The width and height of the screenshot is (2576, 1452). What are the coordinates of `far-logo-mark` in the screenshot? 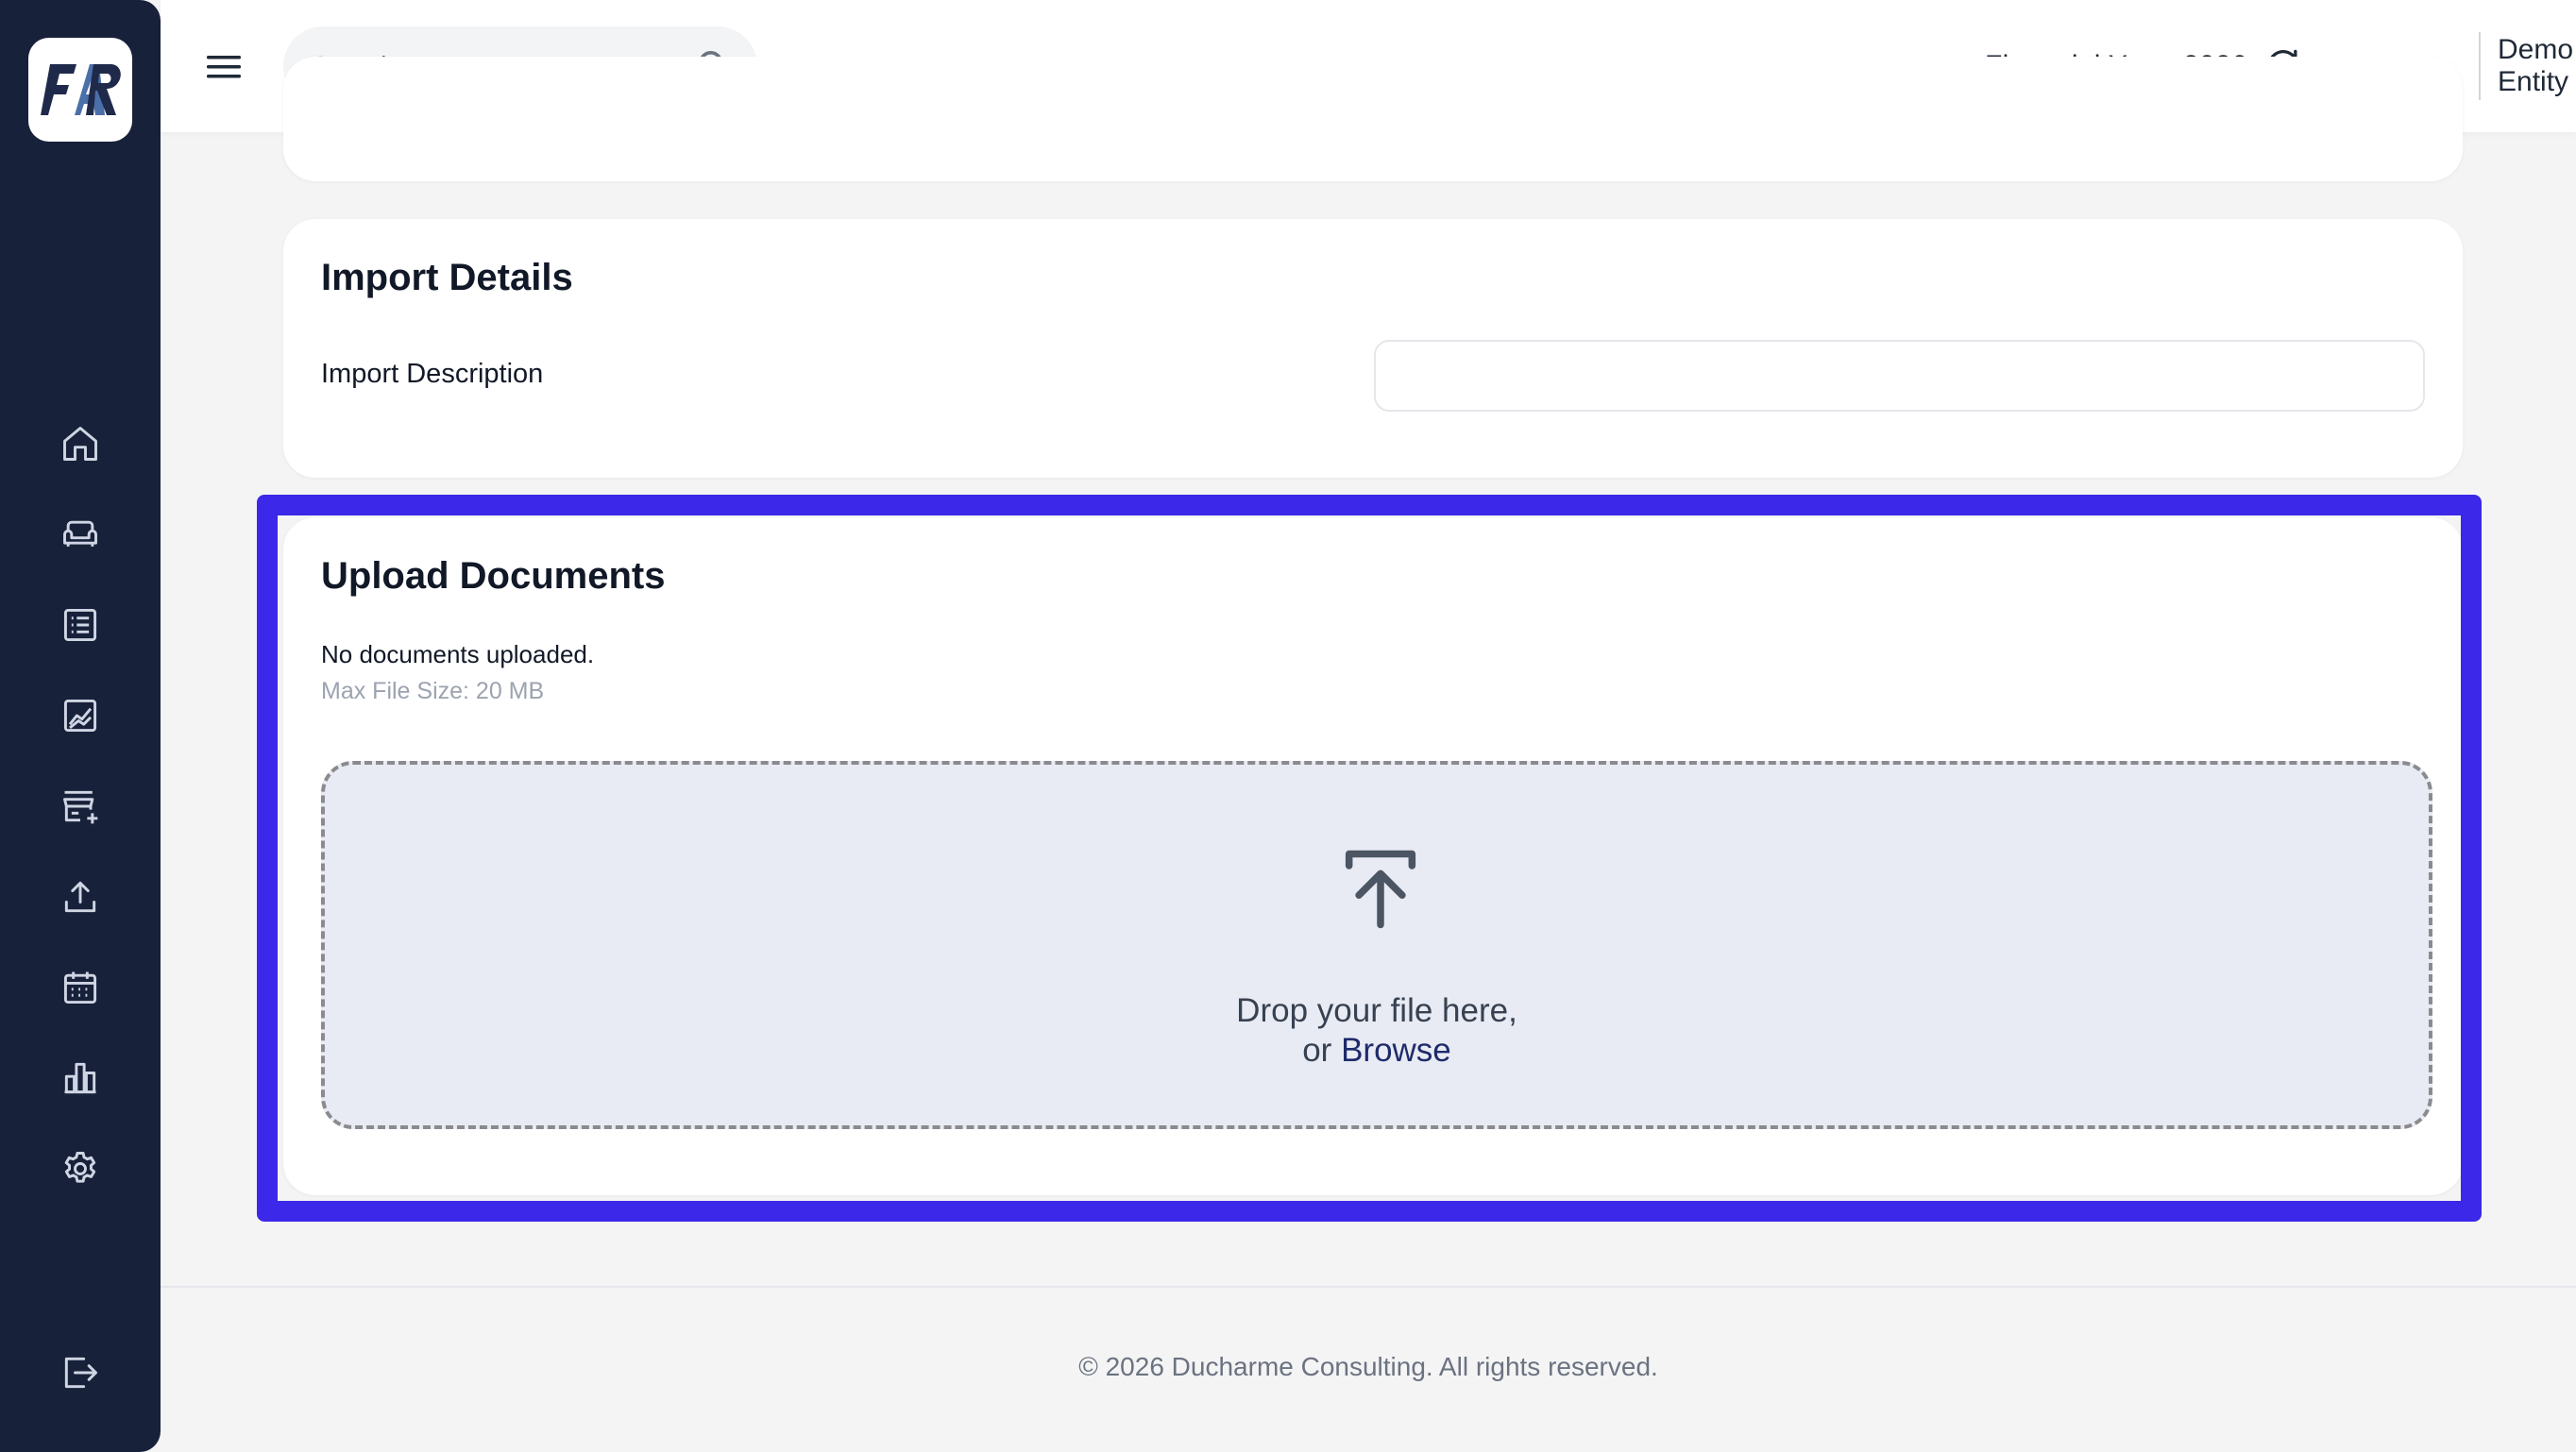 It's located at (81, 89).